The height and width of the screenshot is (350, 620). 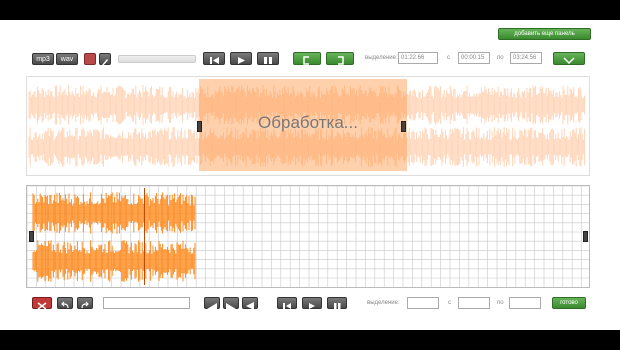 I want to click on play-button, so click(x=241, y=58).